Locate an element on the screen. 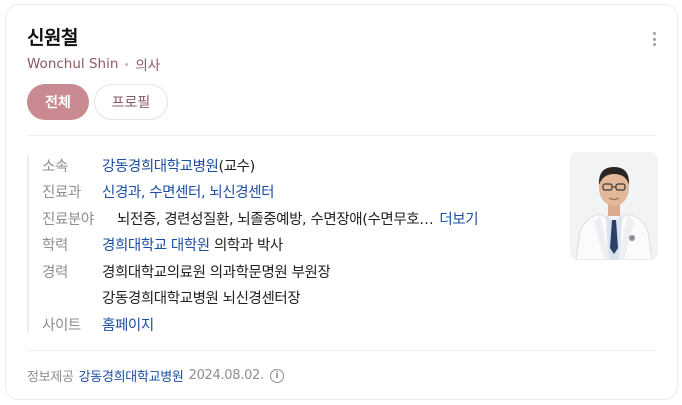 The height and width of the screenshot is (405, 682). doctor-subline: Wonchul Shin 의사 is located at coordinates (93, 64).